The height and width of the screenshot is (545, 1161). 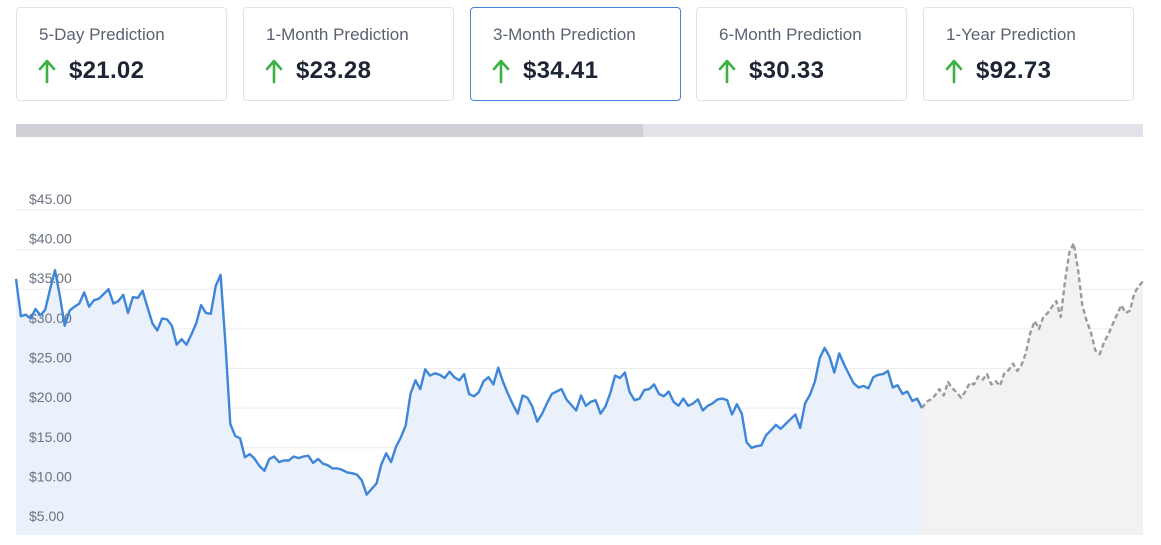 I want to click on prediction-card-6-month: 6-Month Prediction $30.33, so click(x=801, y=54).